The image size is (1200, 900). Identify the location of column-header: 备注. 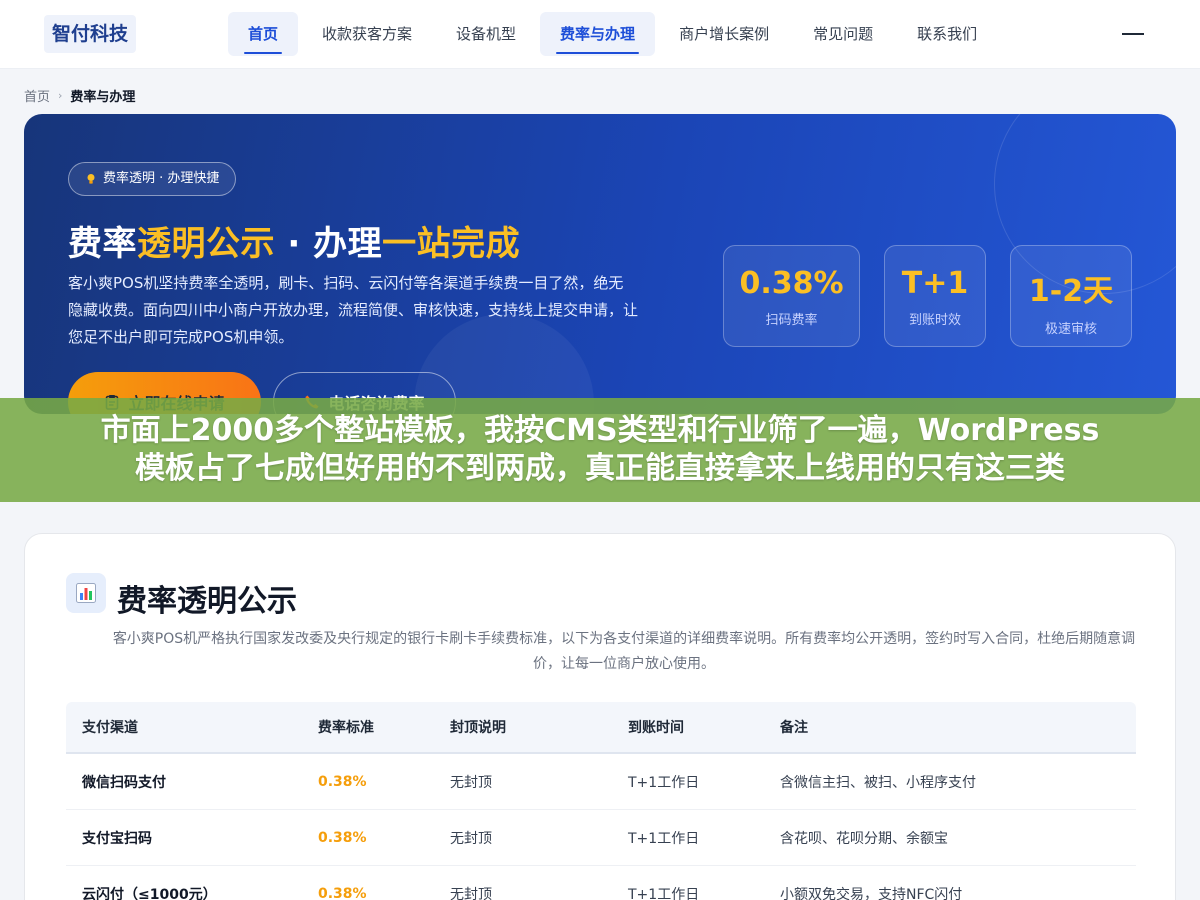
(794, 728).